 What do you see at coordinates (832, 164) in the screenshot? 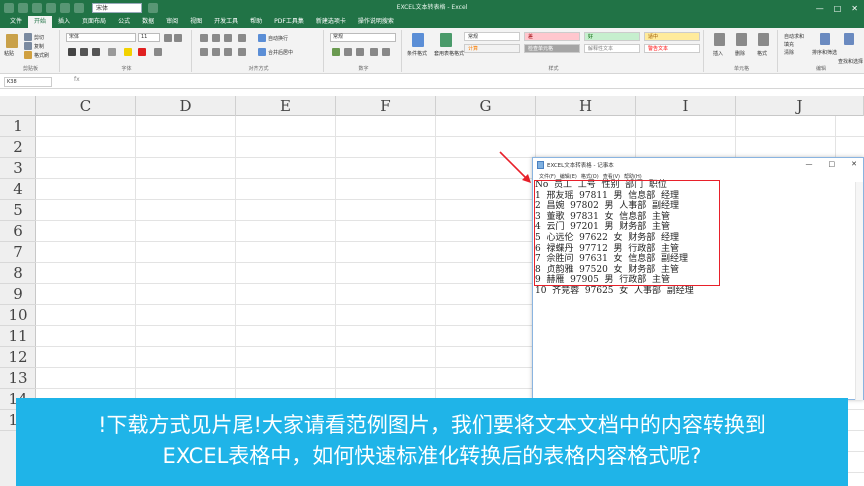
I see `notepad-maximize-button: □` at bounding box center [832, 164].